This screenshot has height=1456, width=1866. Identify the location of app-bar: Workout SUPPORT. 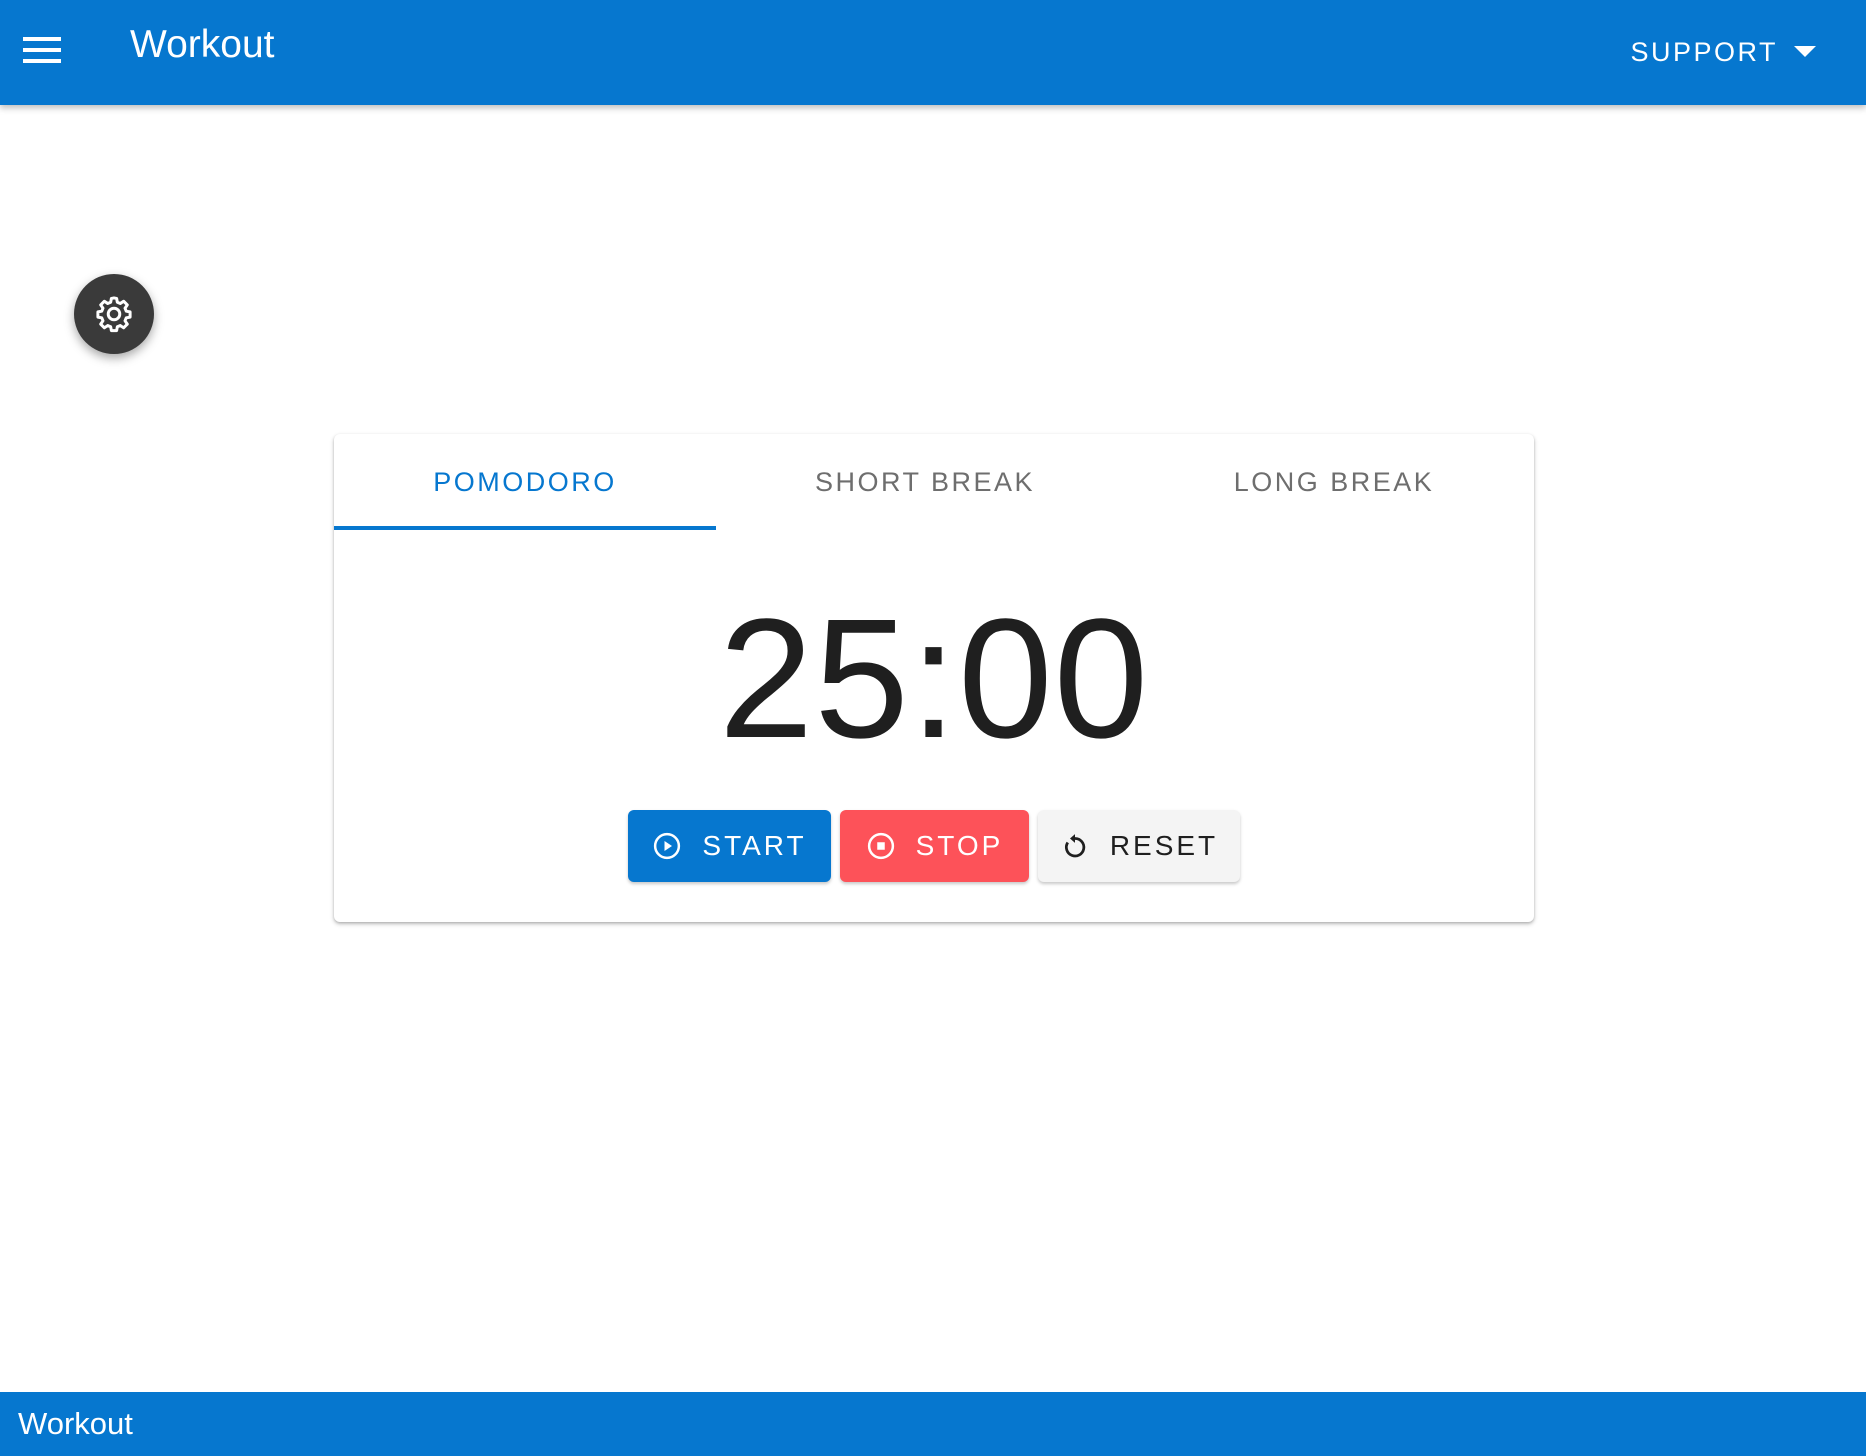
(933, 52).